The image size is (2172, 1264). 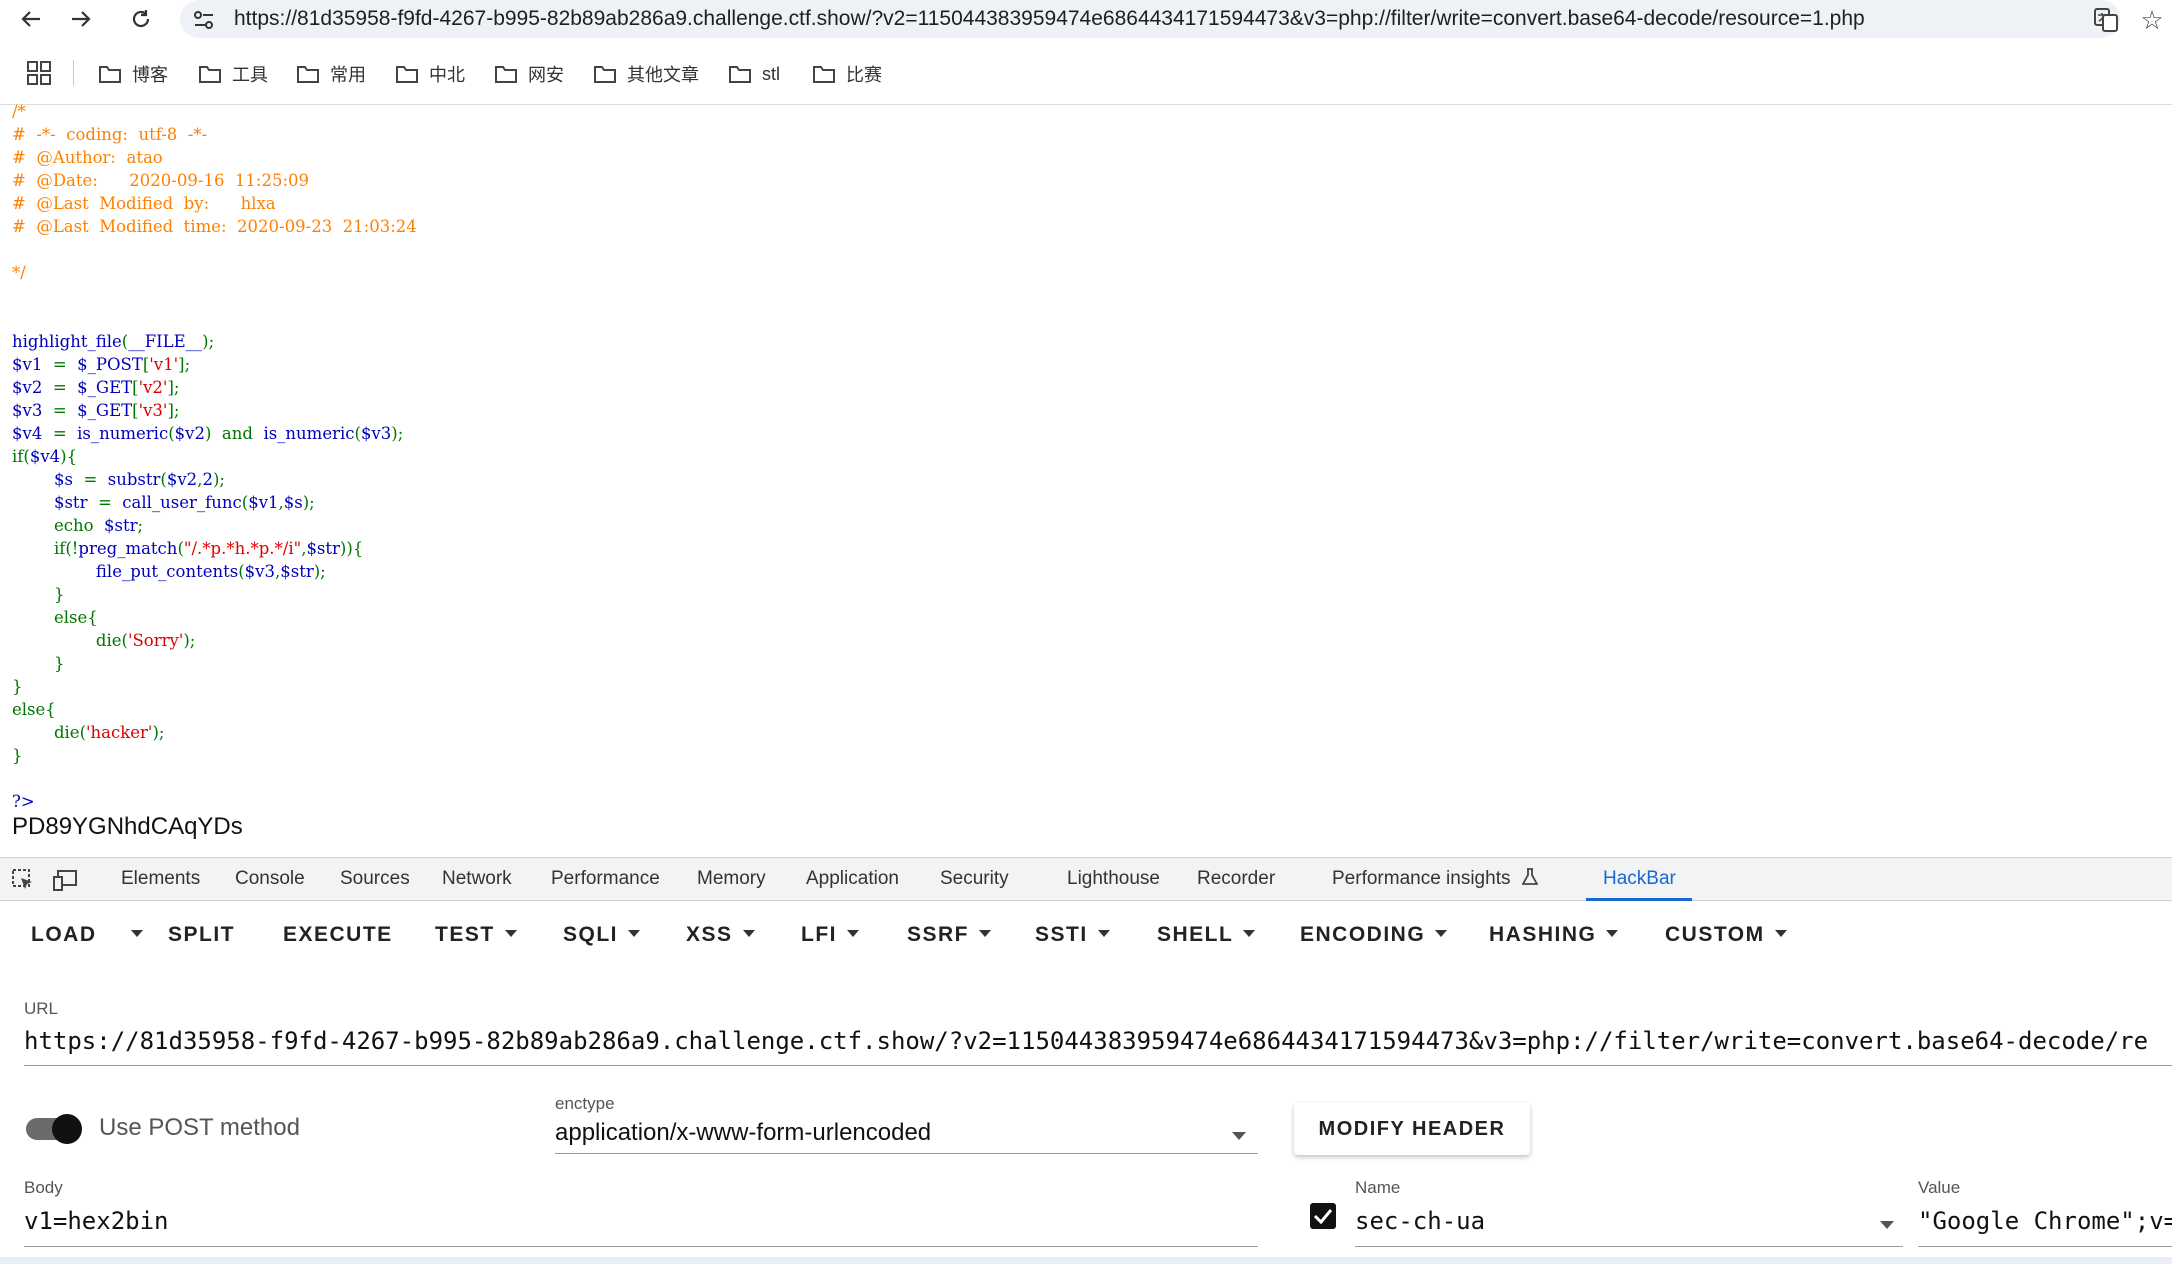 I want to click on code-token: $v3, so click(x=32, y=410).